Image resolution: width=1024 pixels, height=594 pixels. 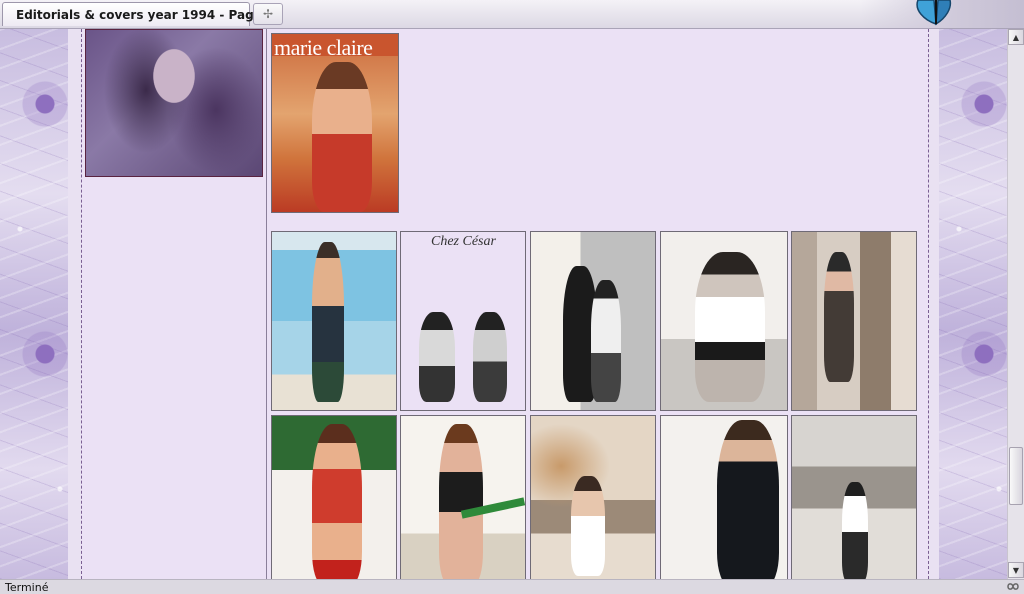 I want to click on thumbnail-polka-dress, so click(x=334, y=497).